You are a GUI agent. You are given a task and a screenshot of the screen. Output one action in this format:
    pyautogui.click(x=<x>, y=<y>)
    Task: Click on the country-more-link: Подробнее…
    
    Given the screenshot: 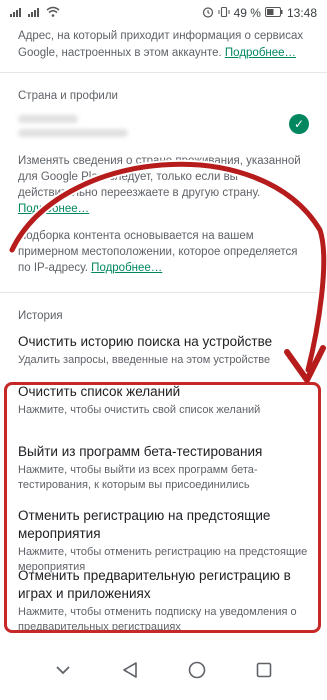 What is the action you would take?
    pyautogui.click(x=53, y=209)
    